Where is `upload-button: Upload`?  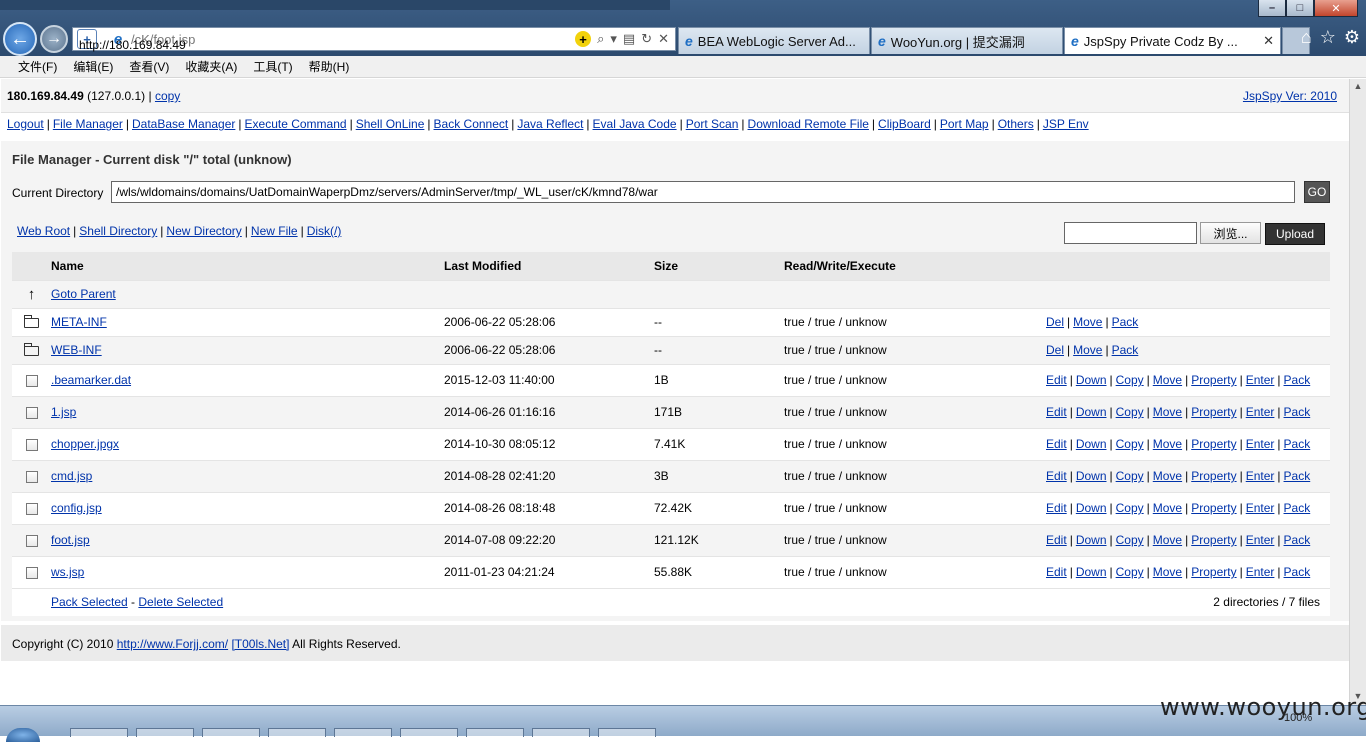 upload-button: Upload is located at coordinates (1295, 234).